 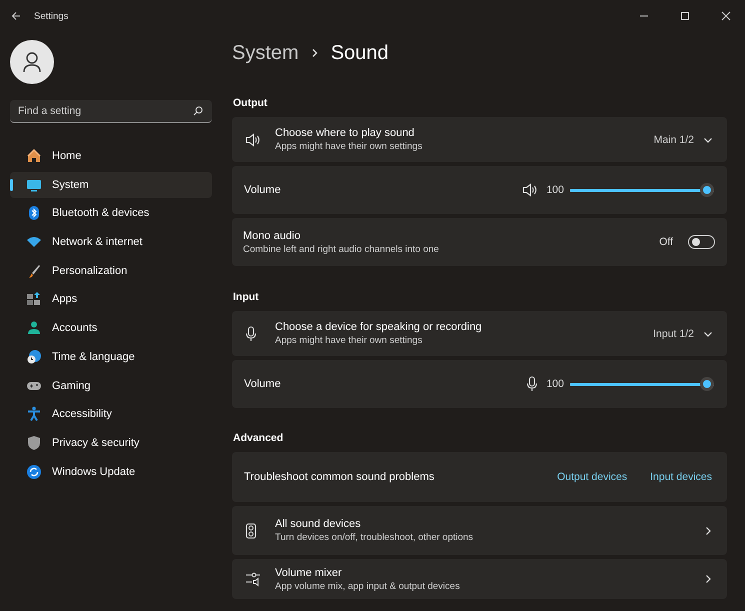 I want to click on sidebar-item: Network & internet, so click(x=111, y=242).